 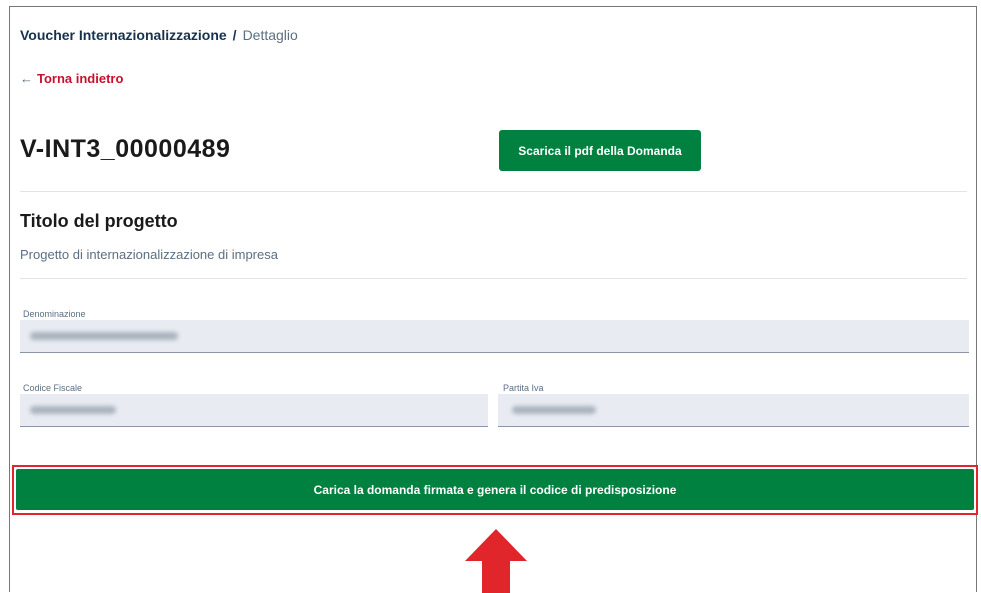 What do you see at coordinates (494, 336) in the screenshot?
I see `denominazione-field` at bounding box center [494, 336].